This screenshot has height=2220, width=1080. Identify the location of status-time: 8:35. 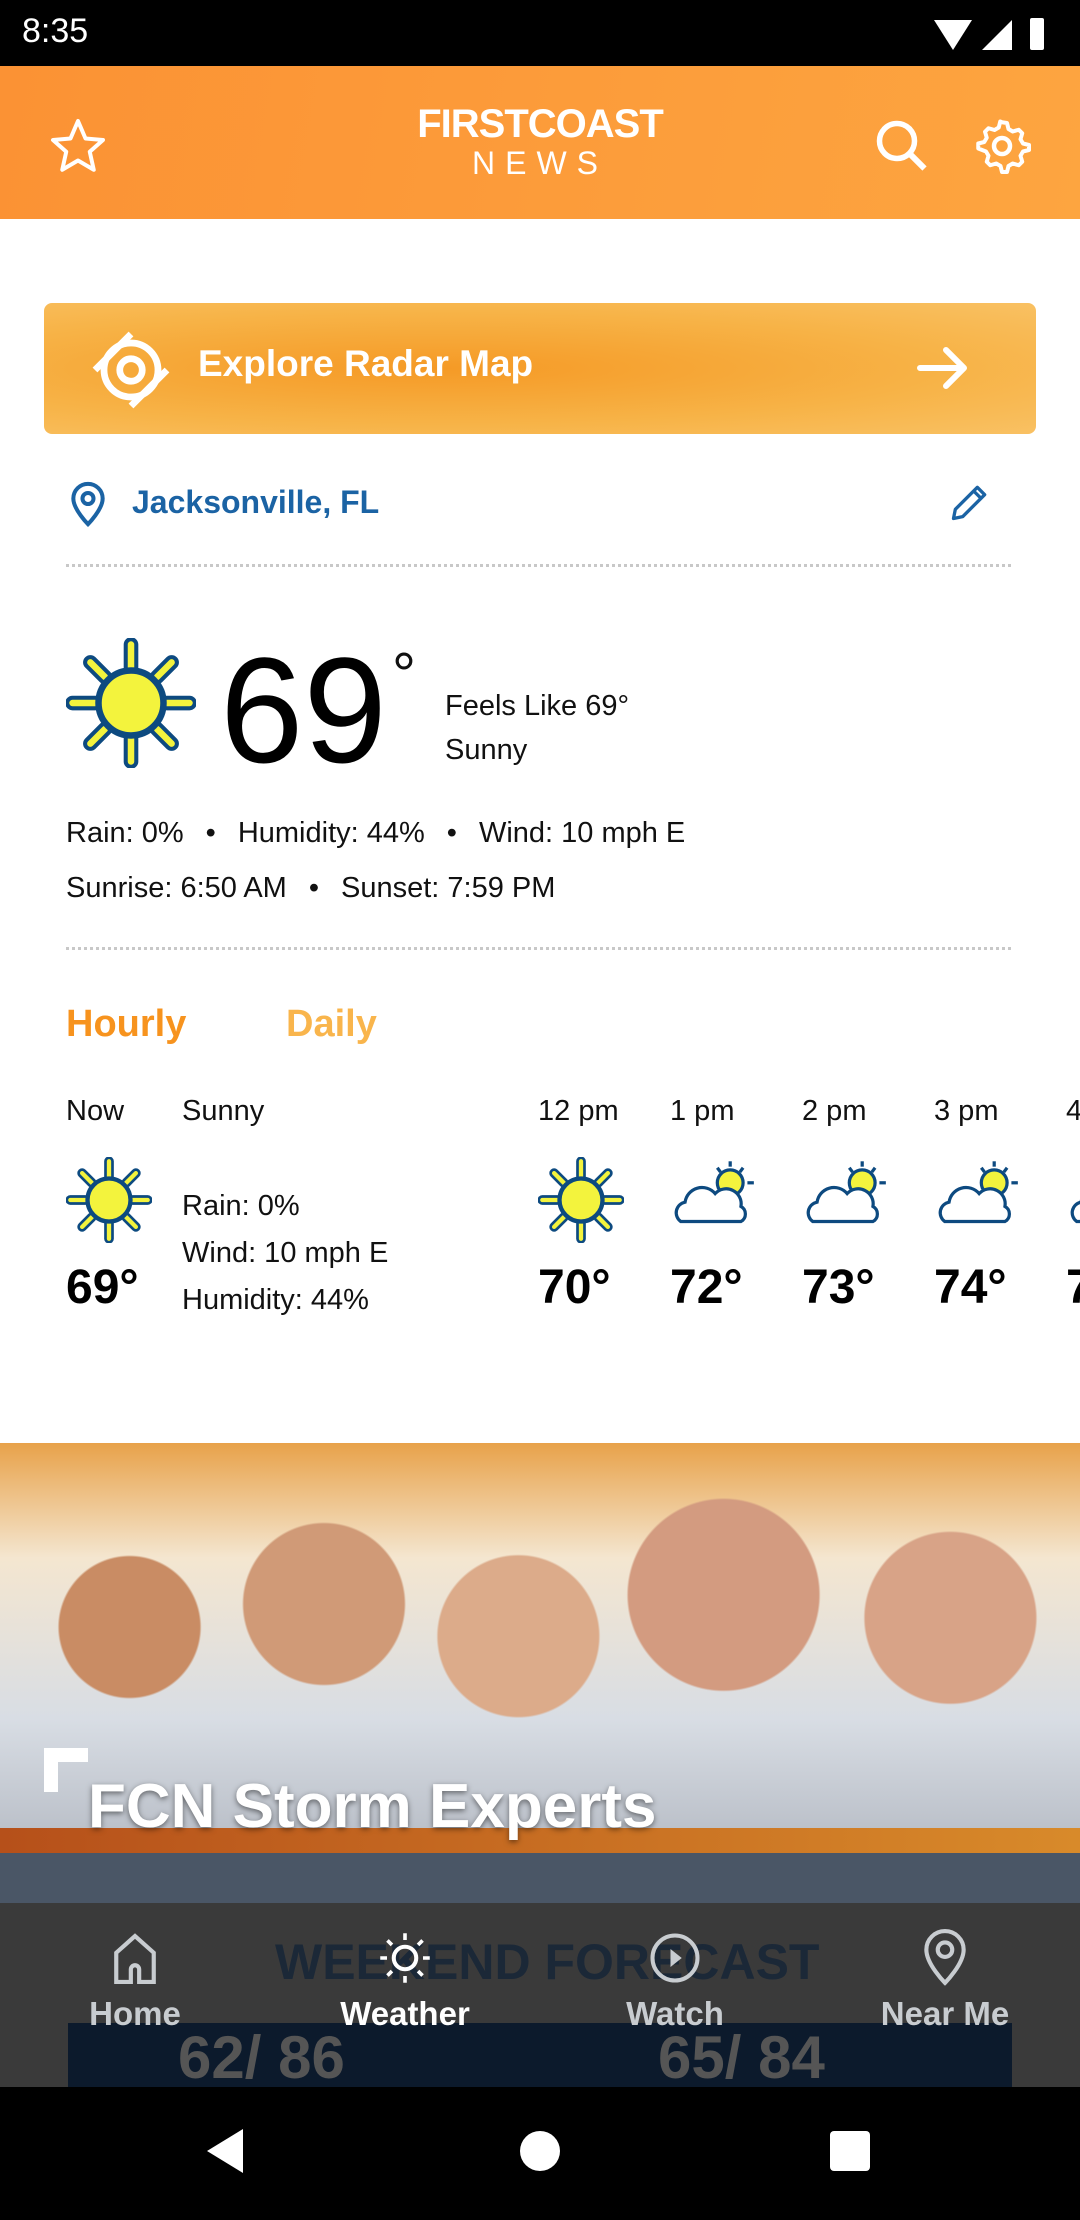
(55, 31).